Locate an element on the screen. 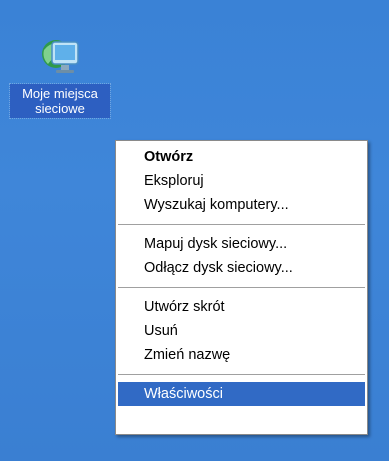 The height and width of the screenshot is (461, 389). menu-item-properties: Właściwości is located at coordinates (241, 394).